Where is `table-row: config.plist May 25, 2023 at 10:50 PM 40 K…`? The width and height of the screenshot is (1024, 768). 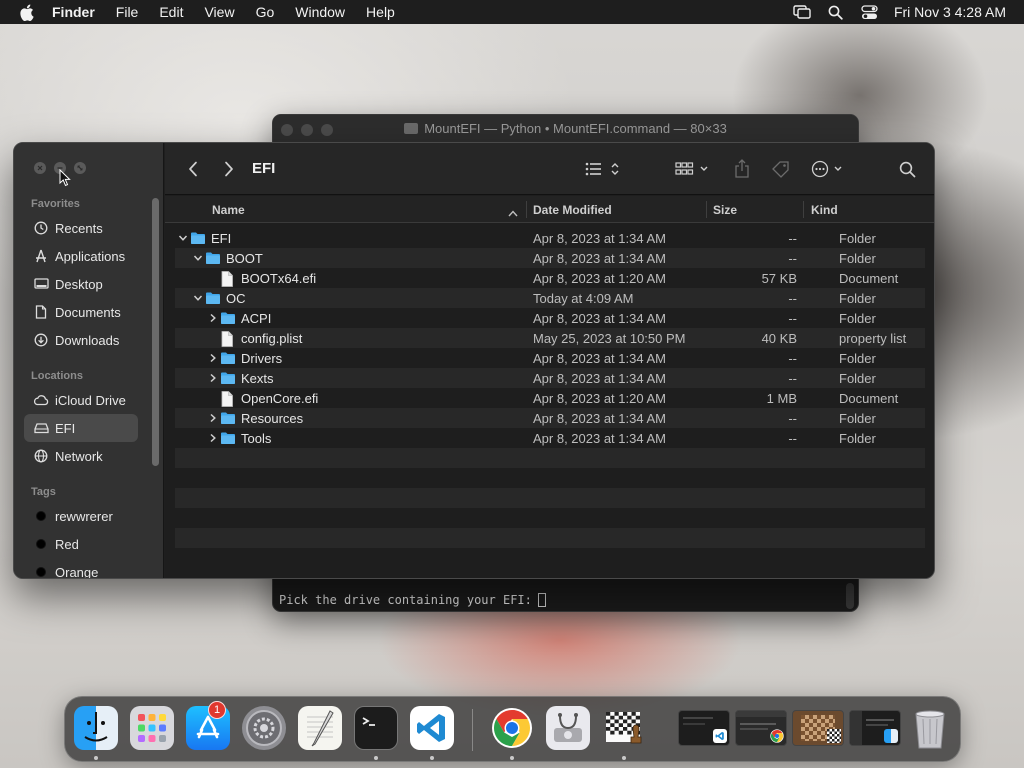
table-row: config.plist May 25, 2023 at 10:50 PM 40 K… is located at coordinates (550, 338).